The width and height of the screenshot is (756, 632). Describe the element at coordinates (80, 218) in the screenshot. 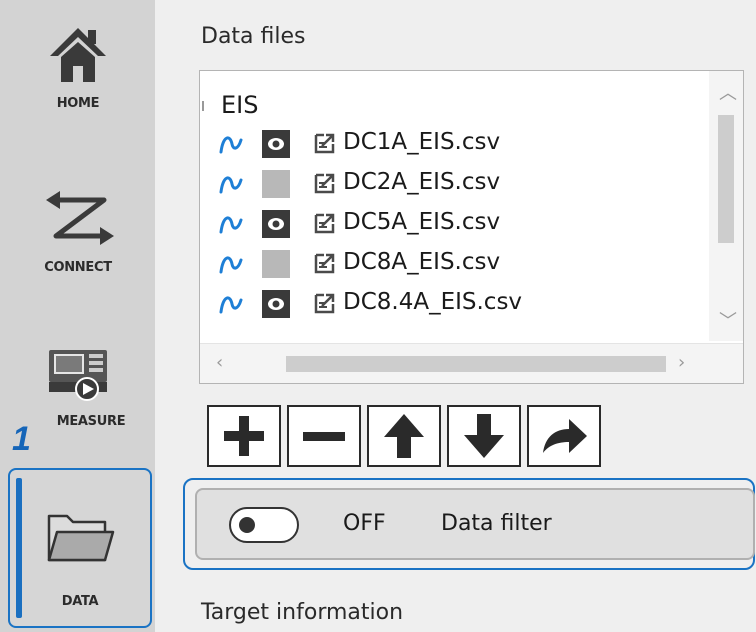

I see `connect-arrows-icon` at that location.